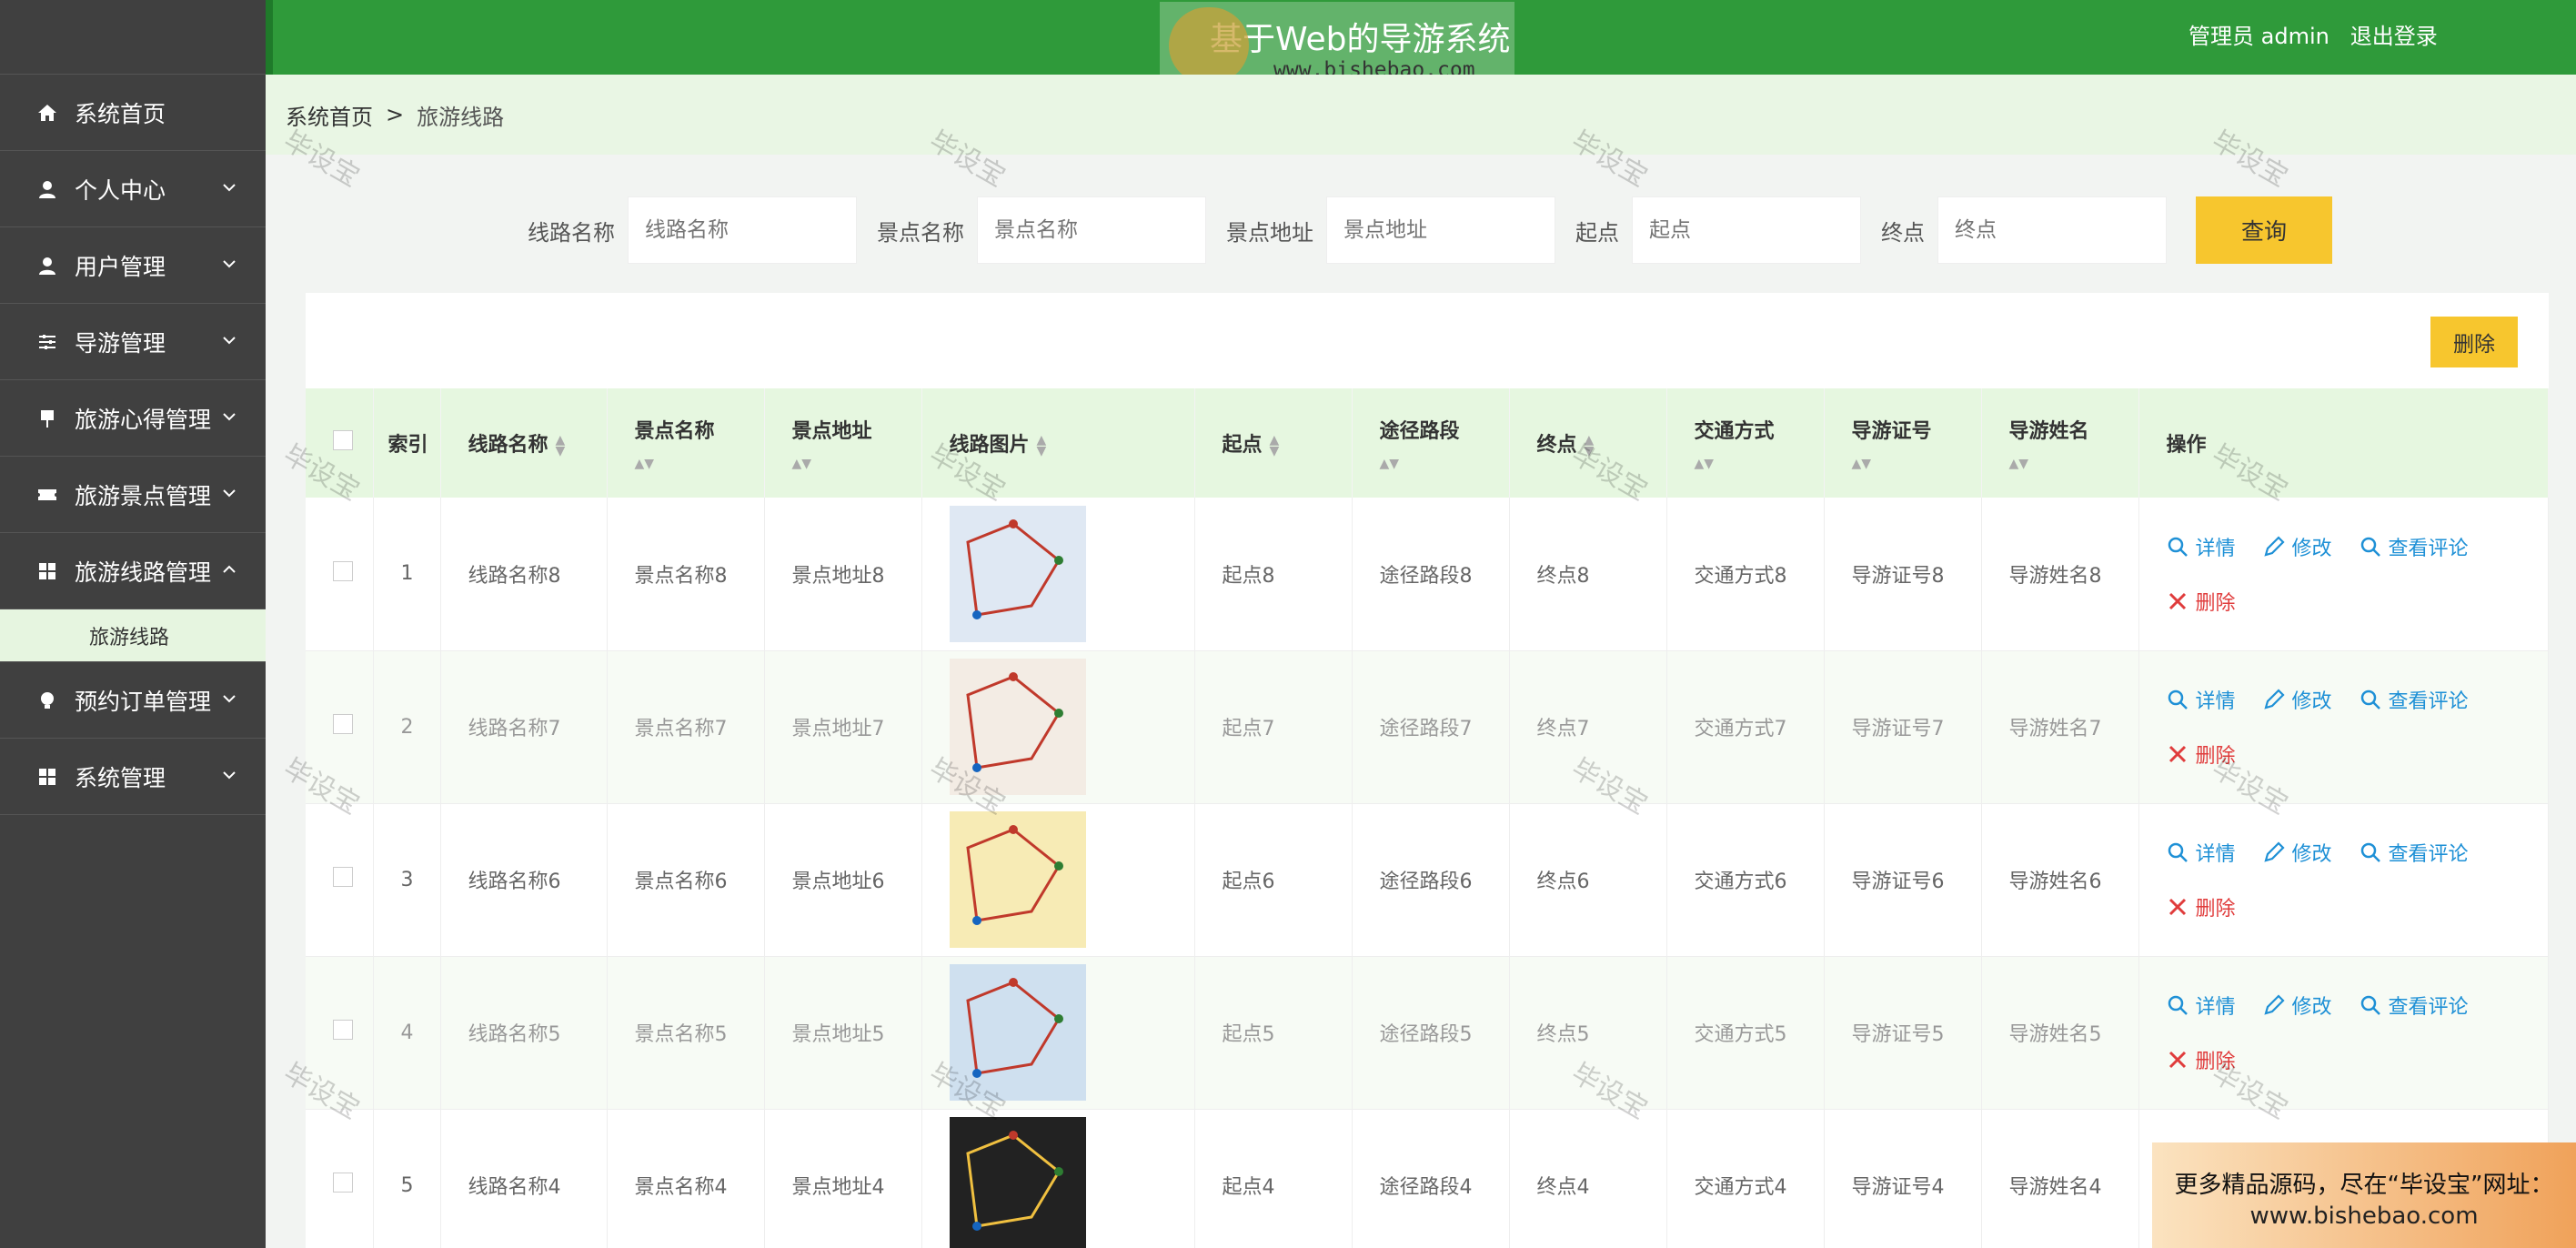 This screenshot has height=1248, width=2576. Describe the element at coordinates (674, 431) in the screenshot. I see `header-label: 景点名称` at that location.